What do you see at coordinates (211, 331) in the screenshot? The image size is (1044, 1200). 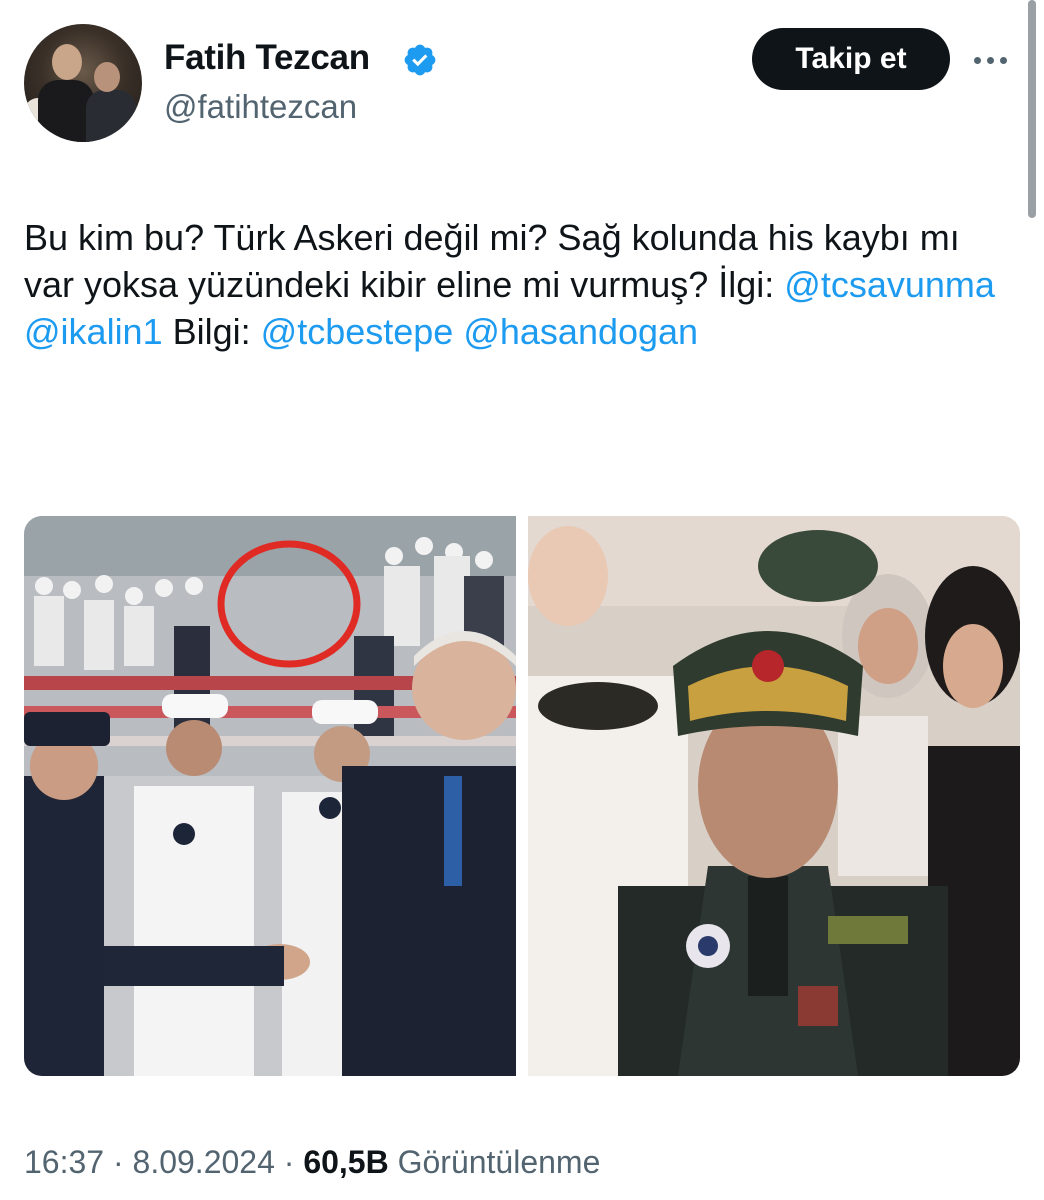 I see `tweet-text-part: Bilgi:` at bounding box center [211, 331].